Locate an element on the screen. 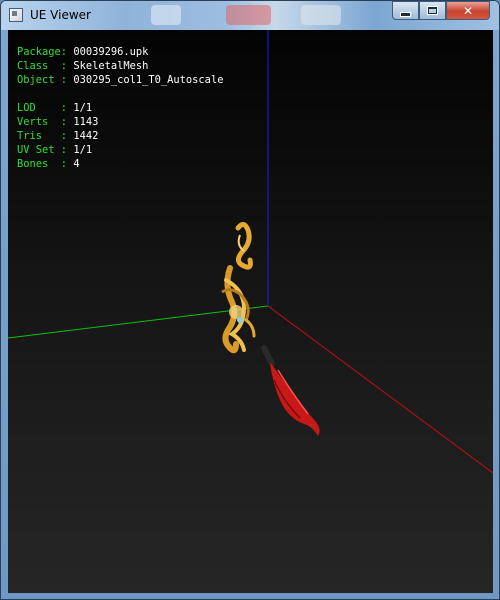  minimize-button is located at coordinates (405, 10).